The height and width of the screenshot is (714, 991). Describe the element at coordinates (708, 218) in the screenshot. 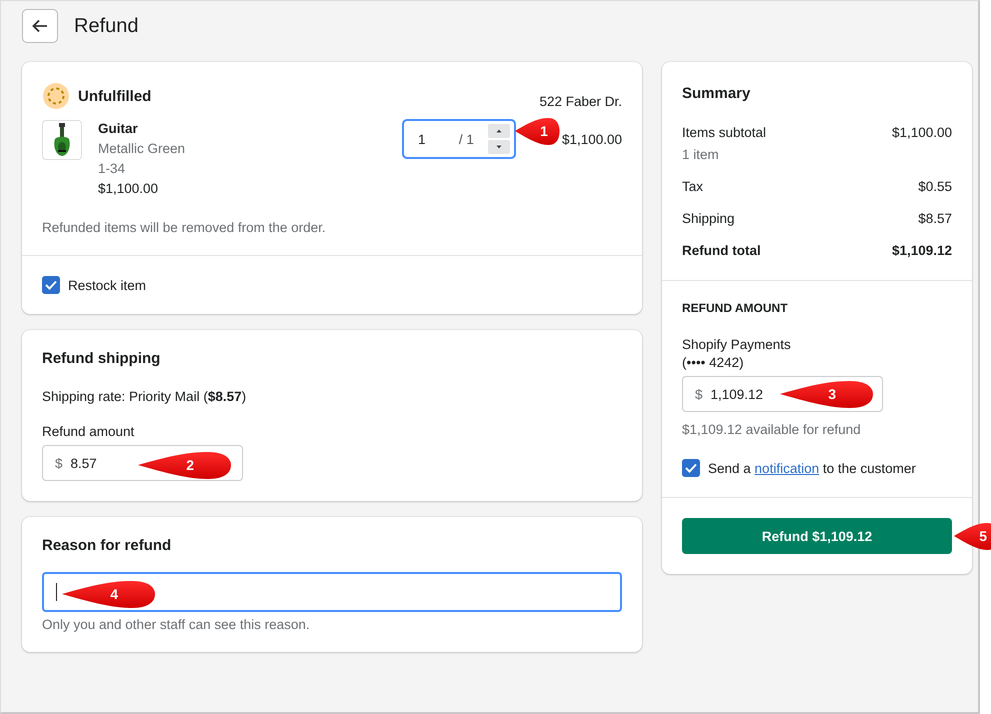

I see `summary-label: Shipping` at that location.